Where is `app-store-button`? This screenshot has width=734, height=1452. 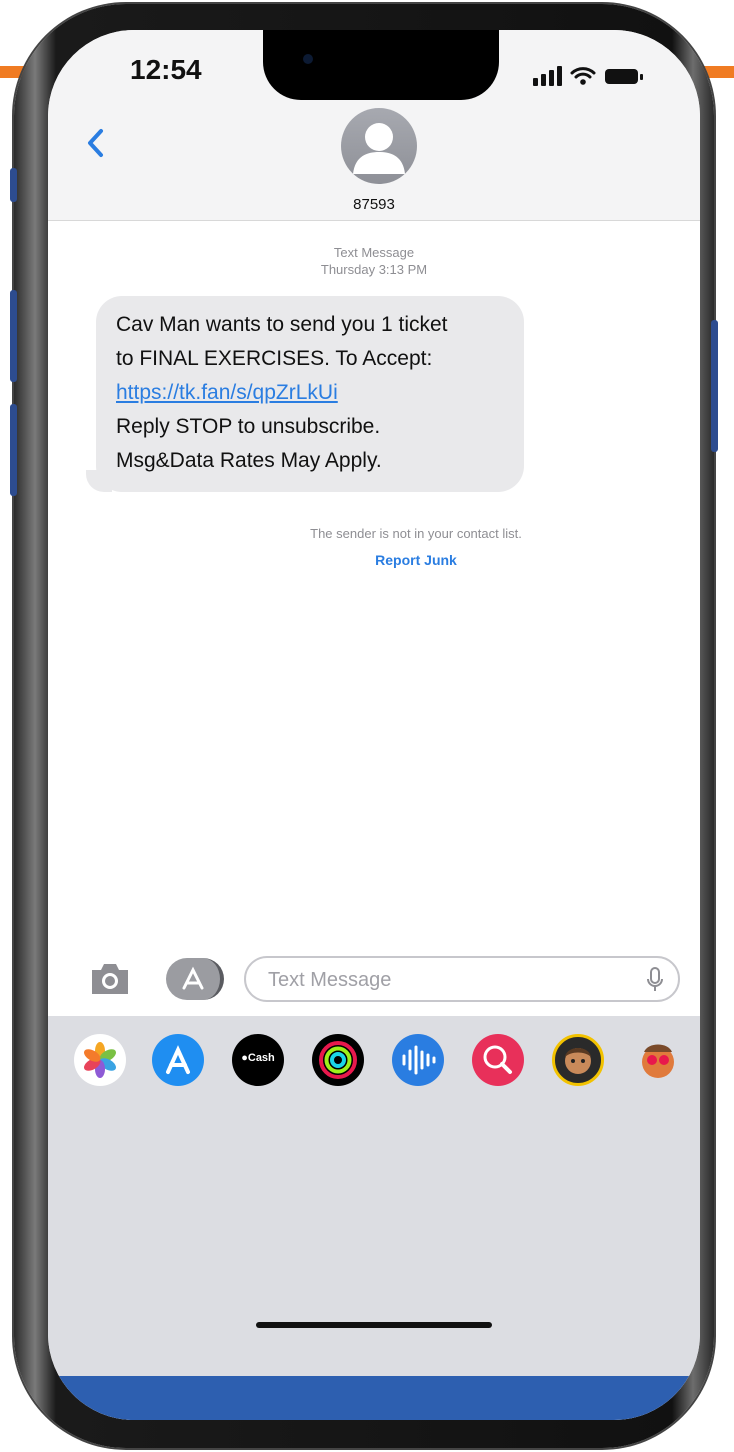 app-store-button is located at coordinates (195, 979).